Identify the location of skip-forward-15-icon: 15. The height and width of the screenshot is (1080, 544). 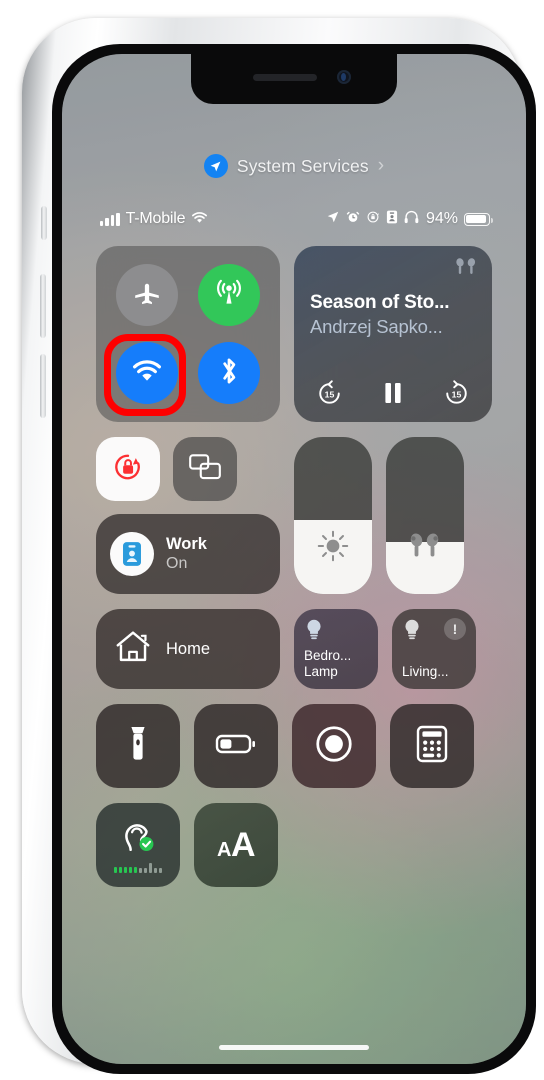
(456, 392).